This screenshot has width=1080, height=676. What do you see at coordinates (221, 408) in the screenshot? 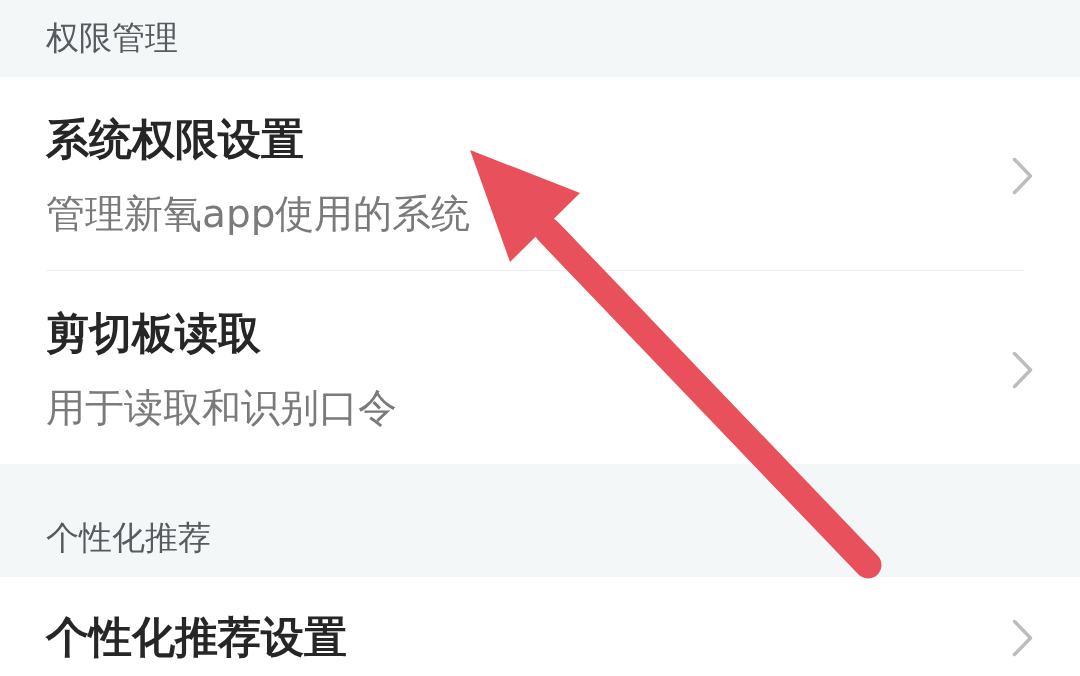
I see `row-subtitle: 用于读取和识别口令` at bounding box center [221, 408].